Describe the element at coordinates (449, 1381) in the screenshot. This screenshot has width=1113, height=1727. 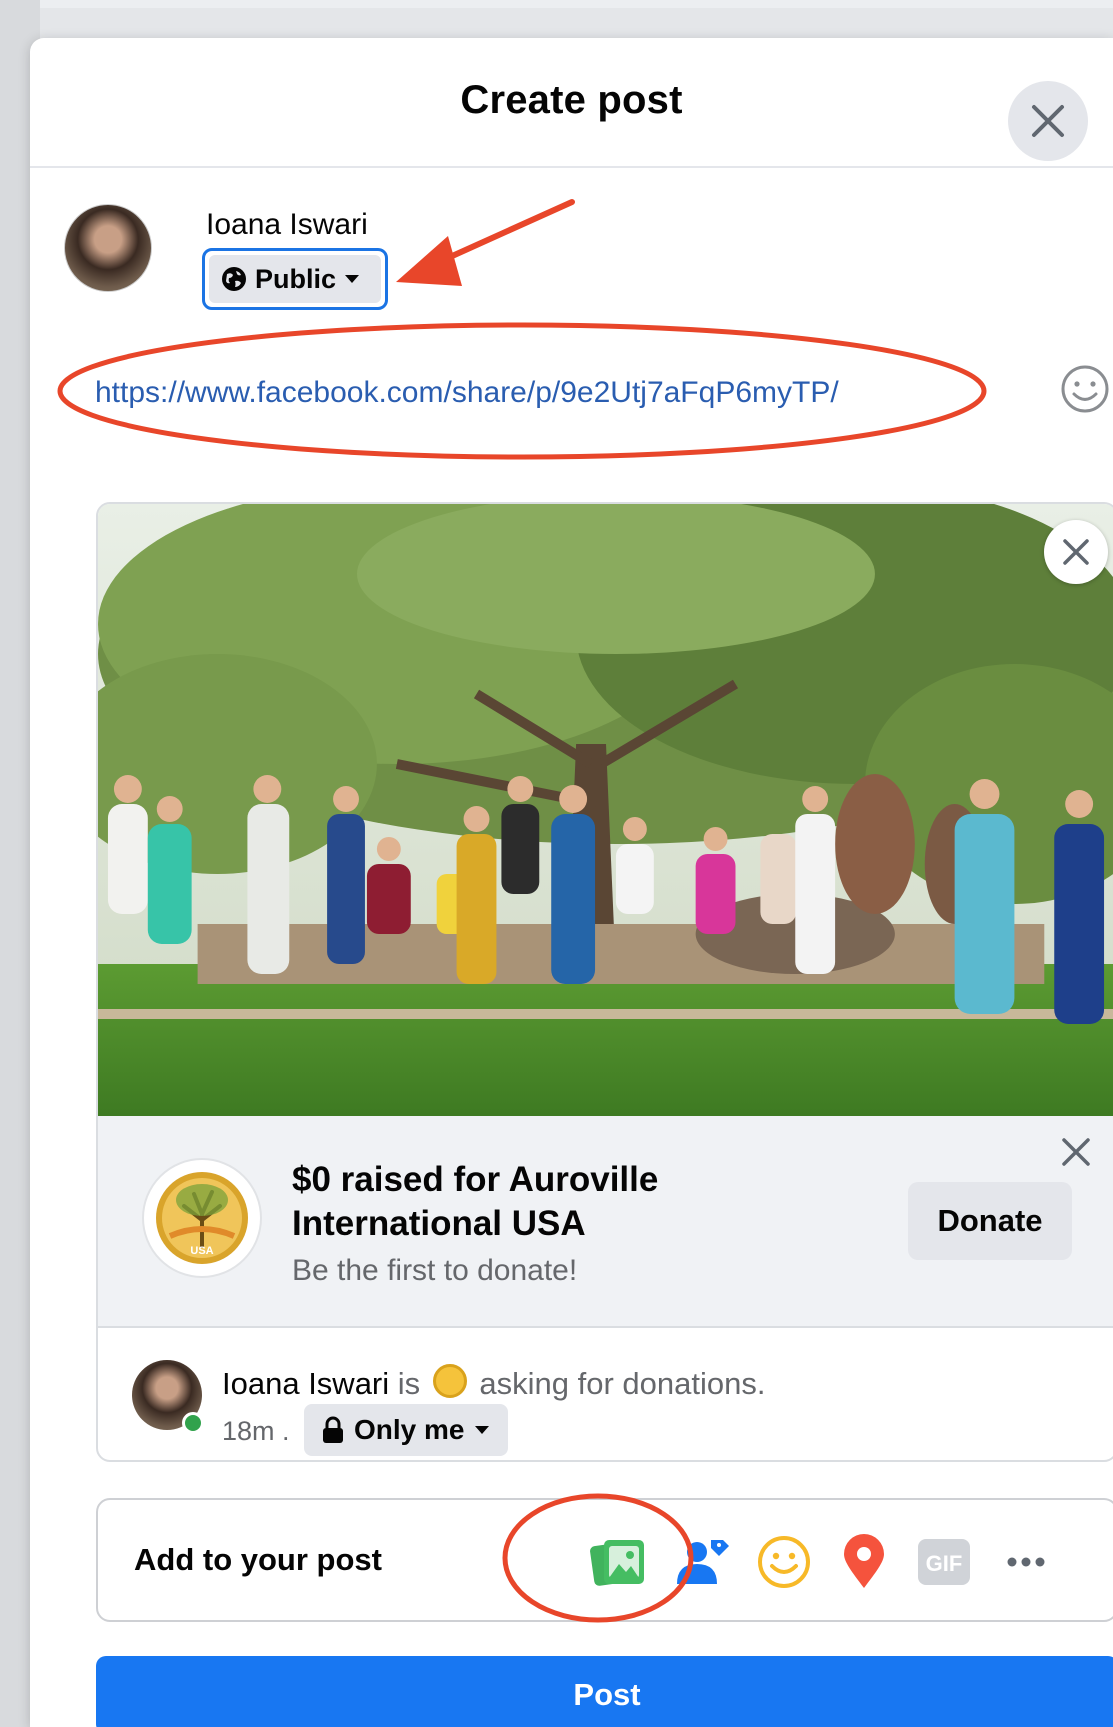
I see `coin-icon` at that location.